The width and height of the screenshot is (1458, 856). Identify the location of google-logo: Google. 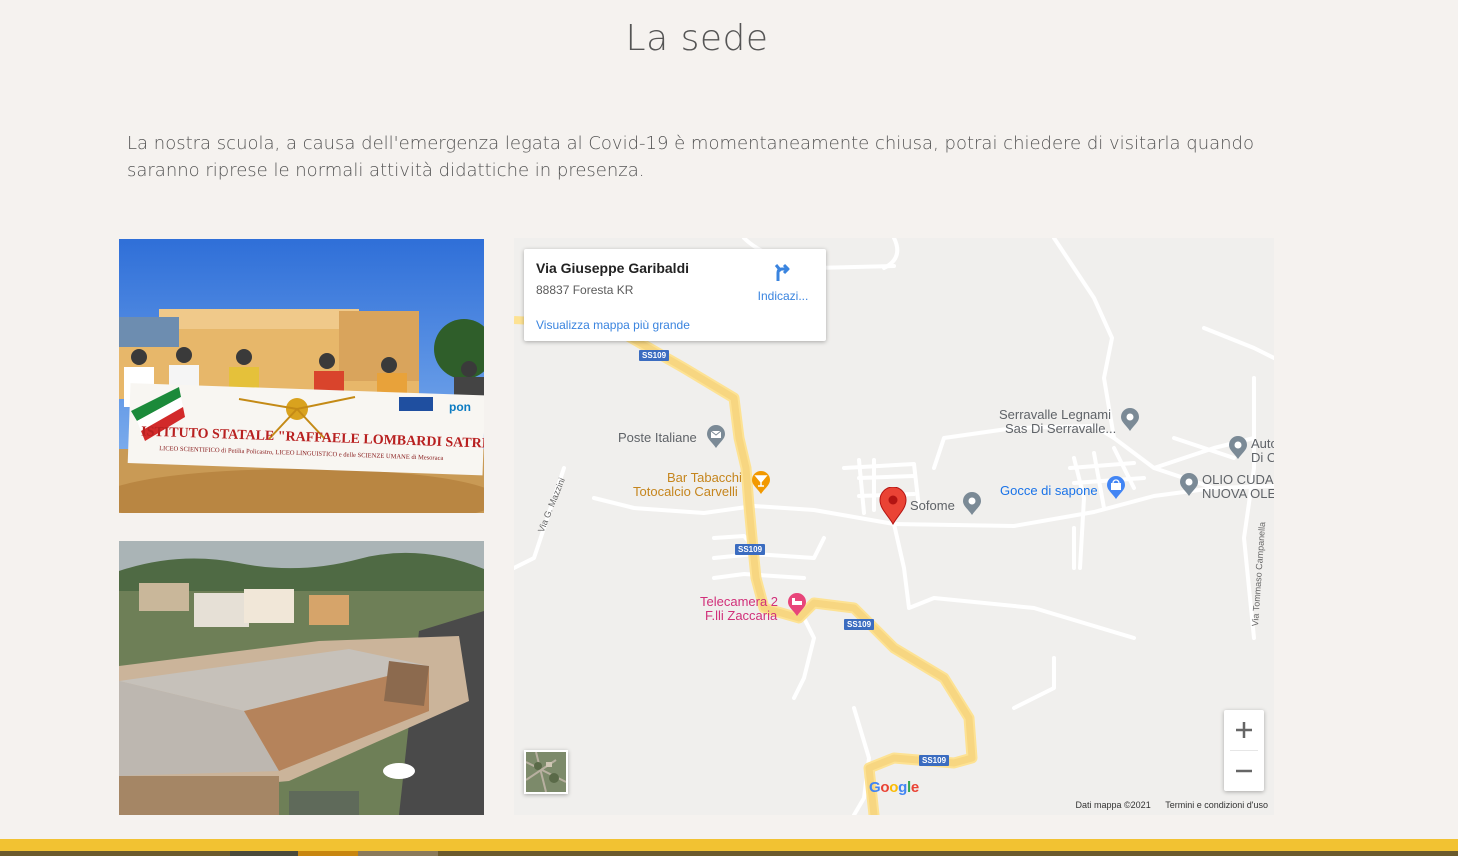
(894, 787).